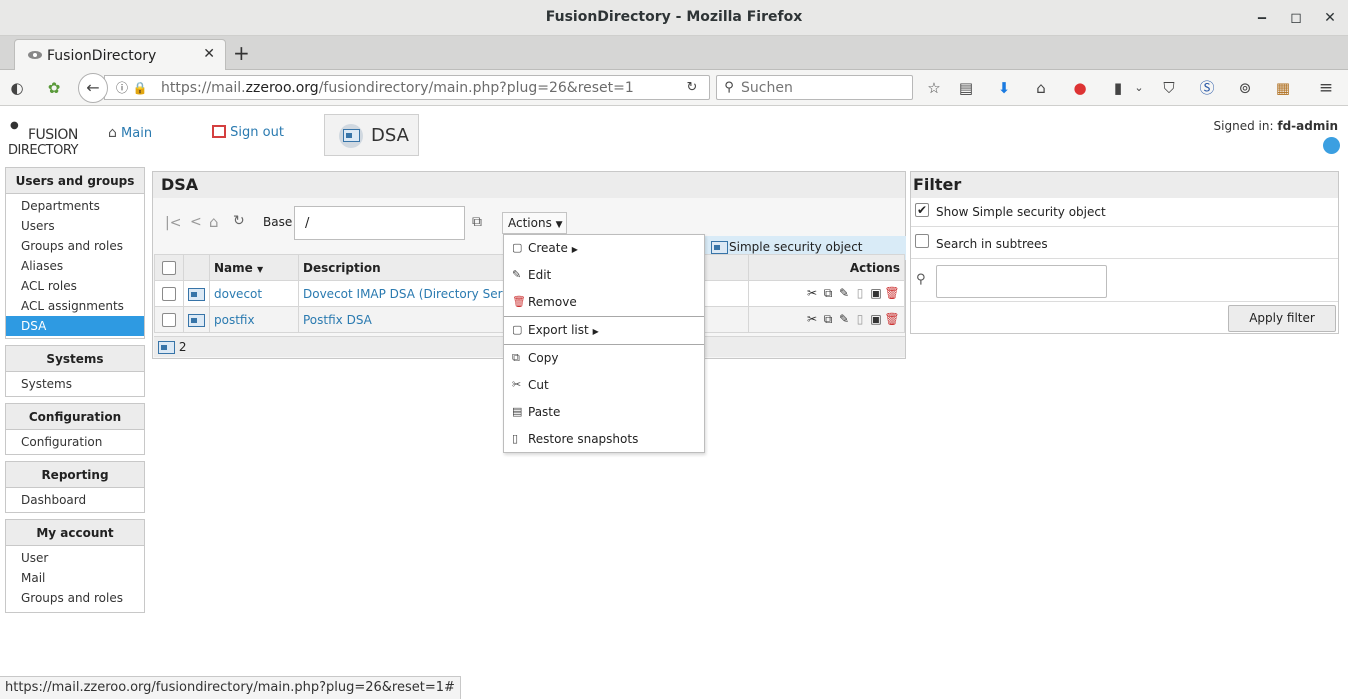 Image resolution: width=1348 pixels, height=699 pixels. What do you see at coordinates (337, 320) in the screenshot?
I see `row-description-link: Postfix DSA` at bounding box center [337, 320].